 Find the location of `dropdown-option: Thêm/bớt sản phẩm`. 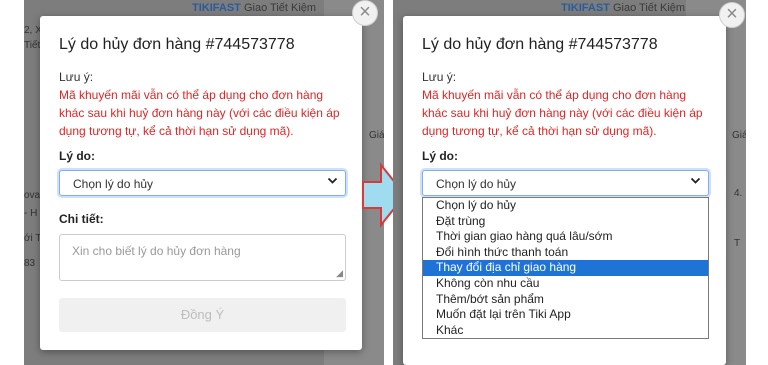

dropdown-option: Thêm/bớt sản phẩm is located at coordinates (565, 300).